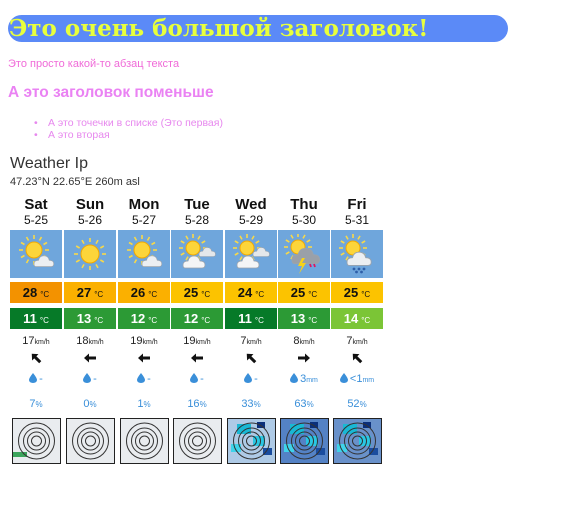  I want to click on precipitation-probability: 1%, so click(144, 404).